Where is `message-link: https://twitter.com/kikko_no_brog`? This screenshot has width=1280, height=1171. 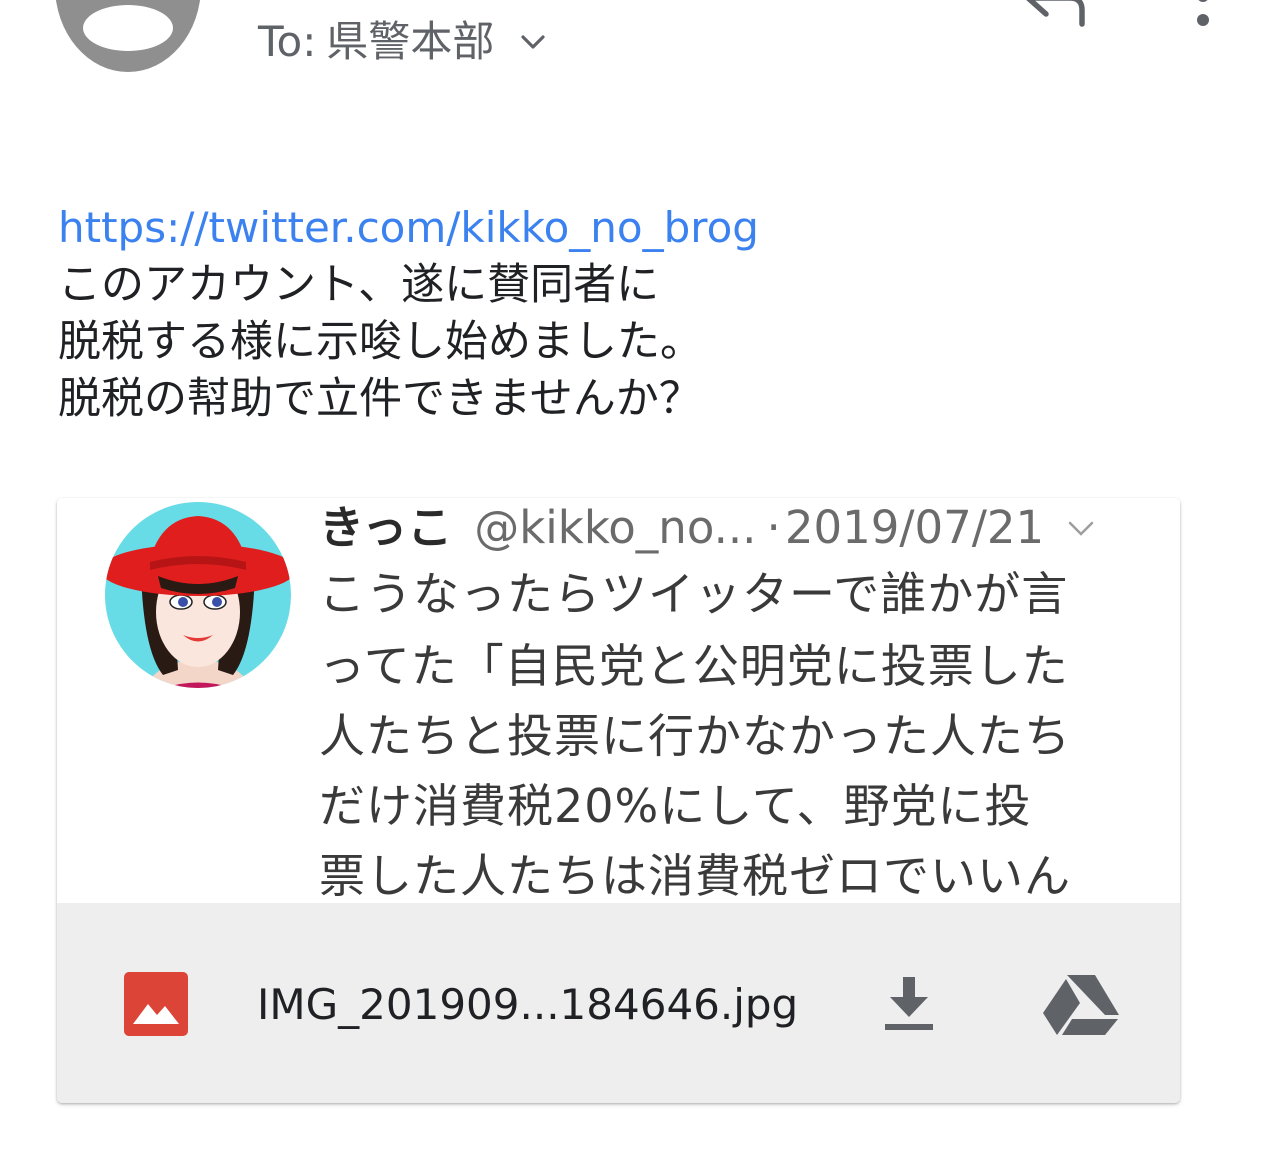
message-link: https://twitter.com/kikko_no_brog is located at coordinates (408, 228).